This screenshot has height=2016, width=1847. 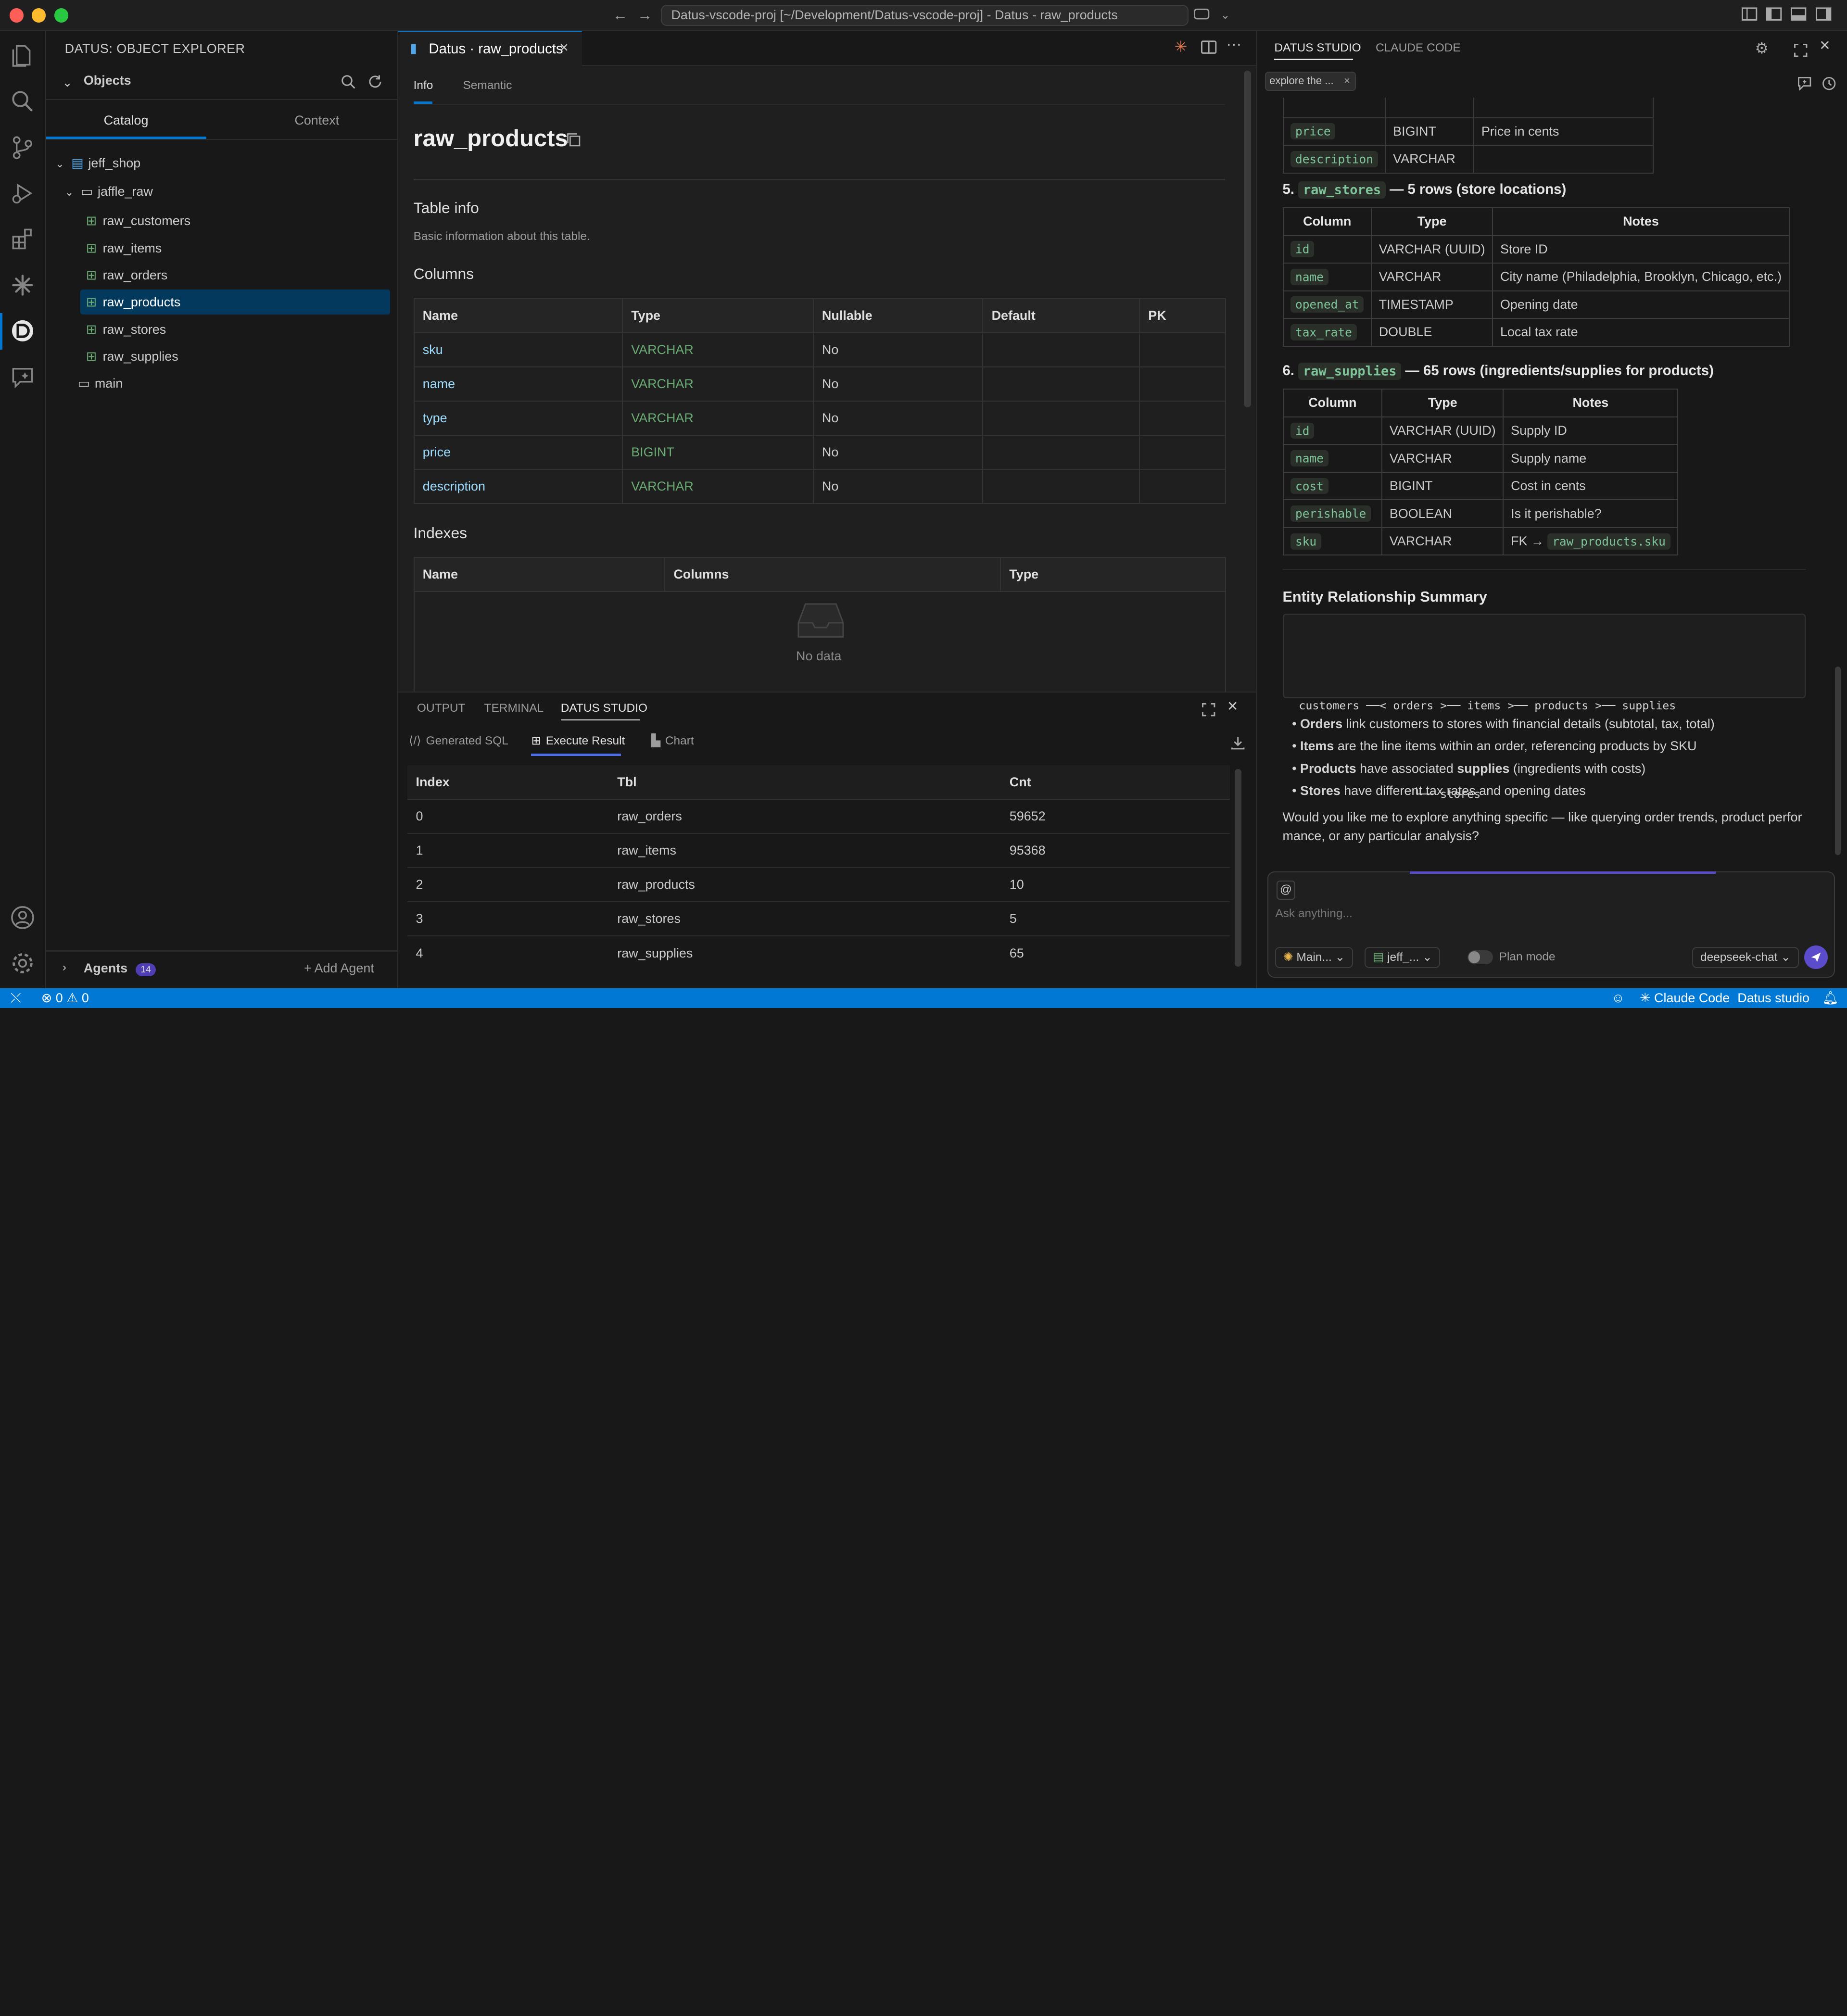 I want to click on close-window-button, so click(x=17, y=16).